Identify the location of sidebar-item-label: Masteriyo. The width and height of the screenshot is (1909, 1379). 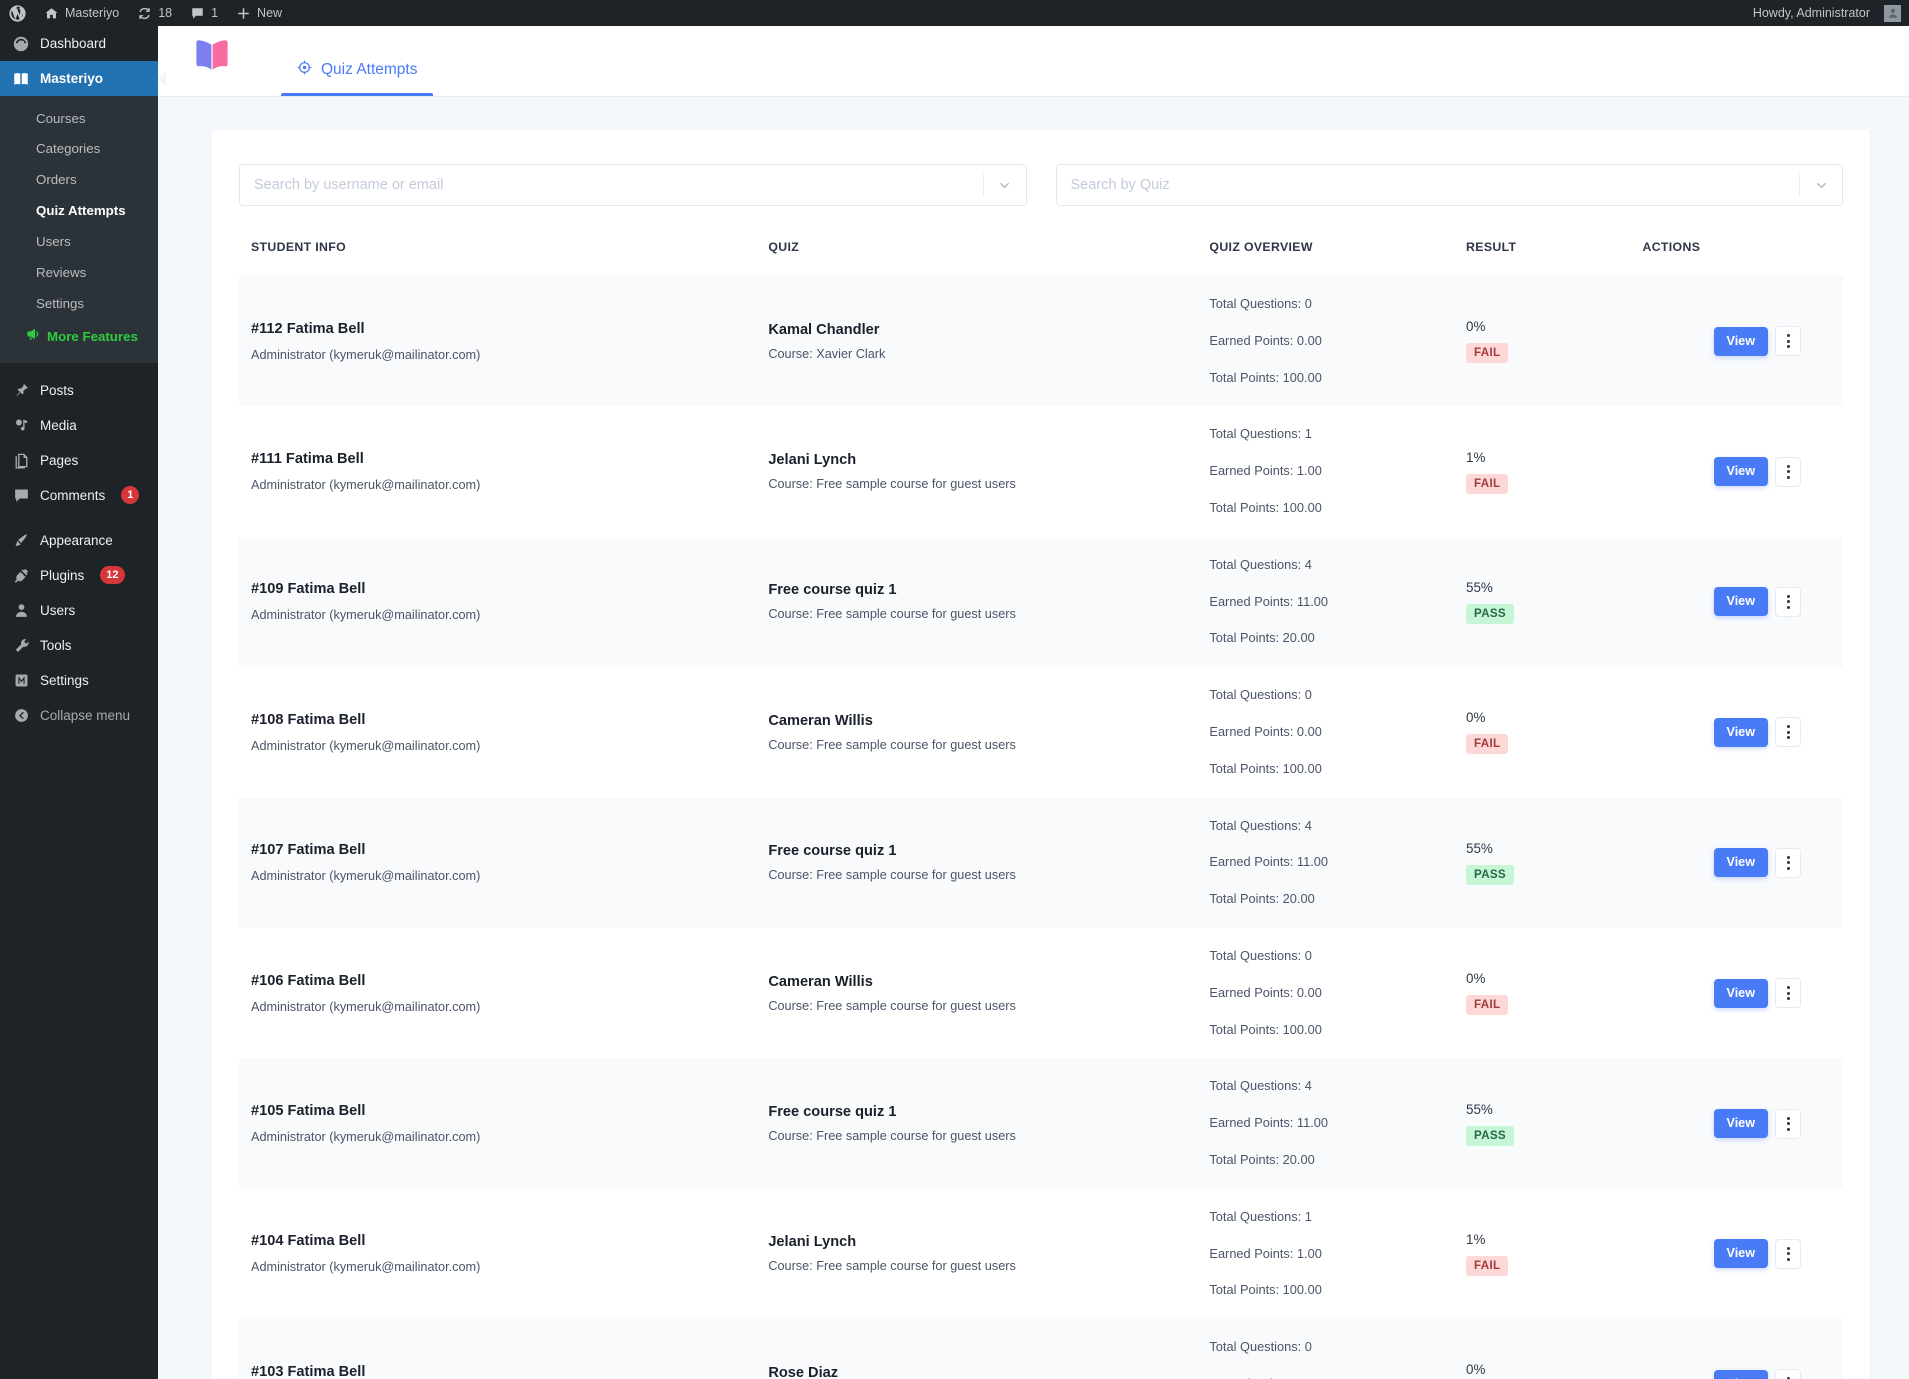
(72, 78).